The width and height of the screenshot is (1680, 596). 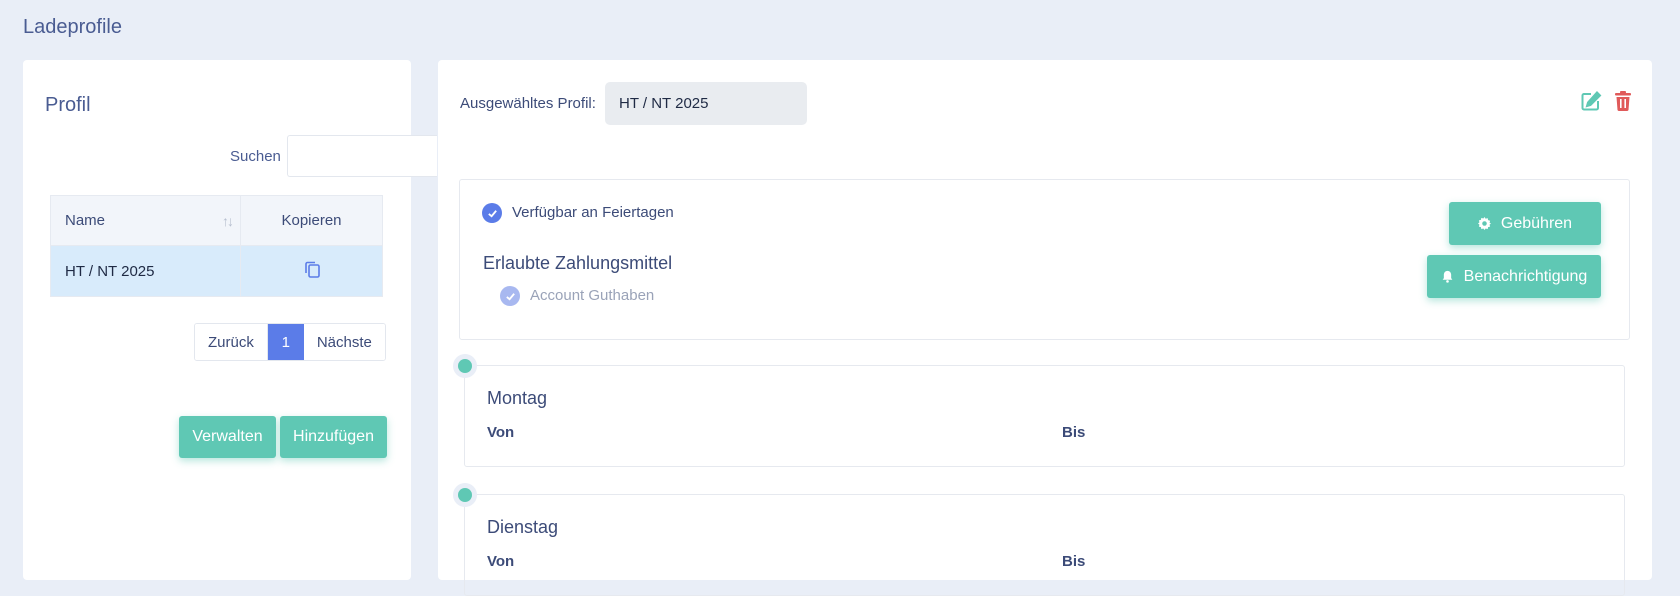 I want to click on pagination-prev-button: Zurück, so click(x=231, y=342).